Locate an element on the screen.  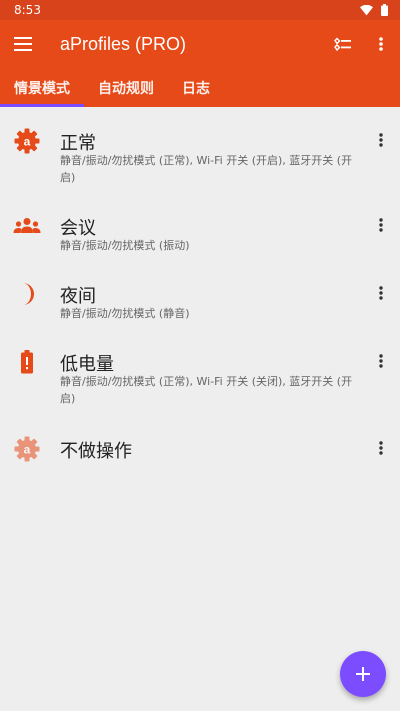
profile-name: 不做操作 is located at coordinates (96, 451).